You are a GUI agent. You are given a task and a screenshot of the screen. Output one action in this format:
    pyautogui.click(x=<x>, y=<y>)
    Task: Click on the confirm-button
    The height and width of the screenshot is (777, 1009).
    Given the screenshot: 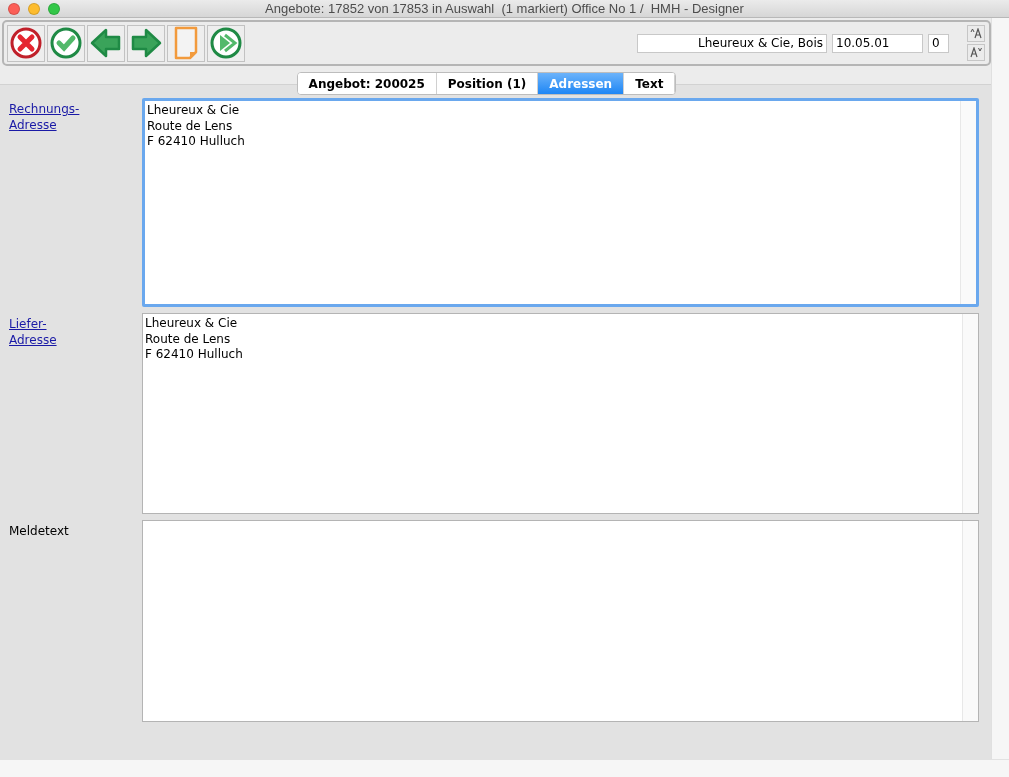 What is the action you would take?
    pyautogui.click(x=66, y=43)
    